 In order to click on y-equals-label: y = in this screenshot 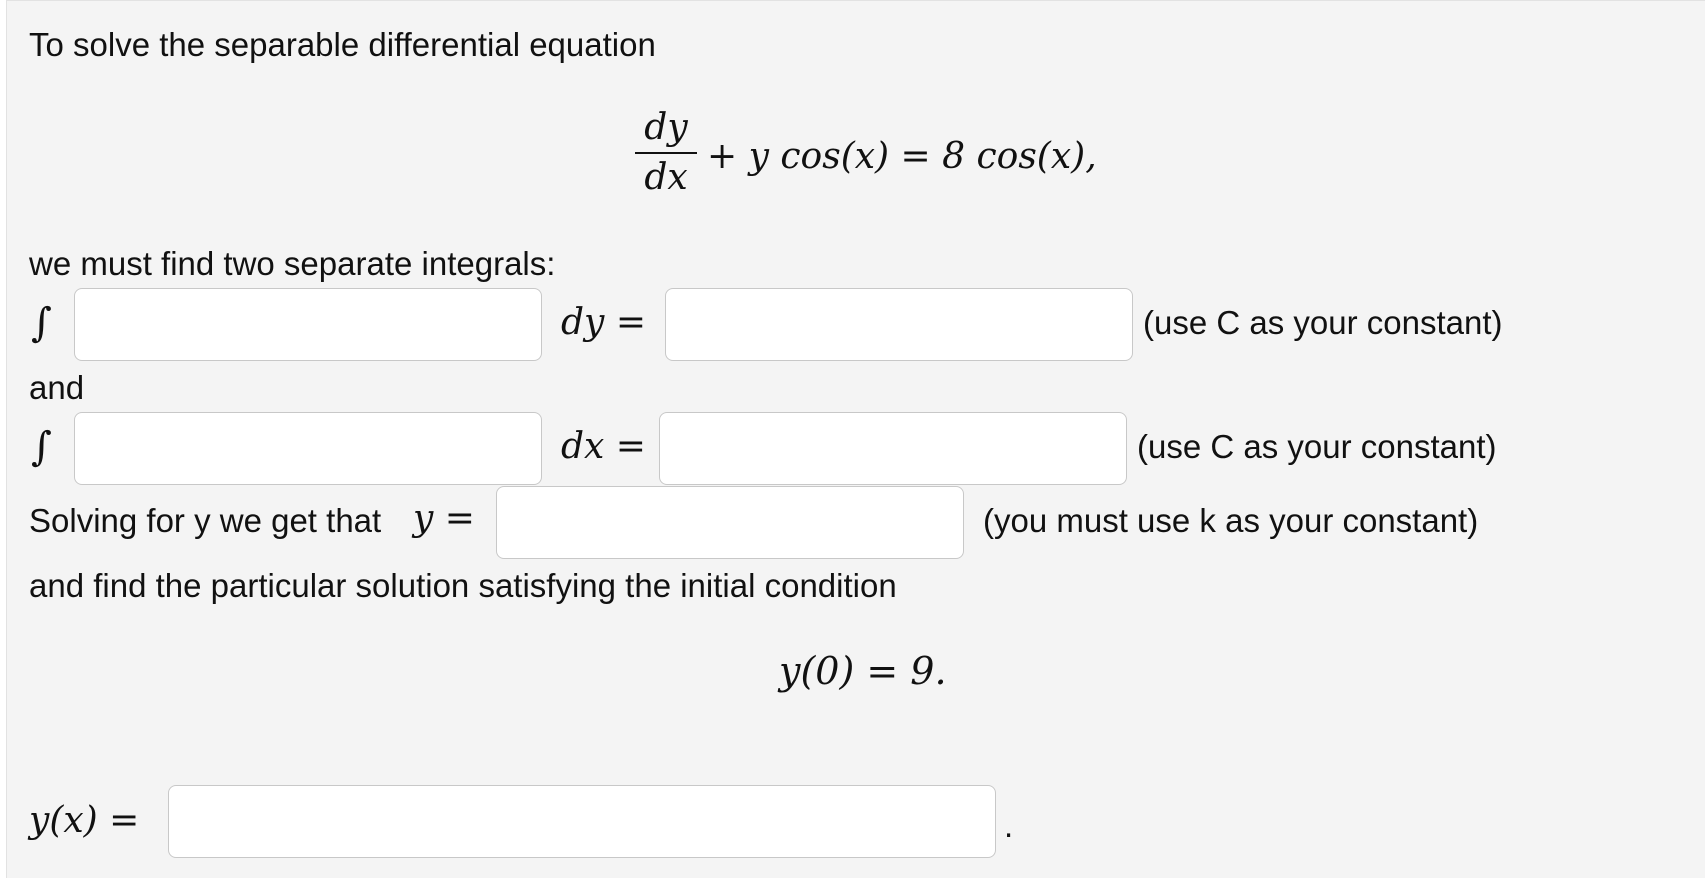, I will do `click(444, 518)`.